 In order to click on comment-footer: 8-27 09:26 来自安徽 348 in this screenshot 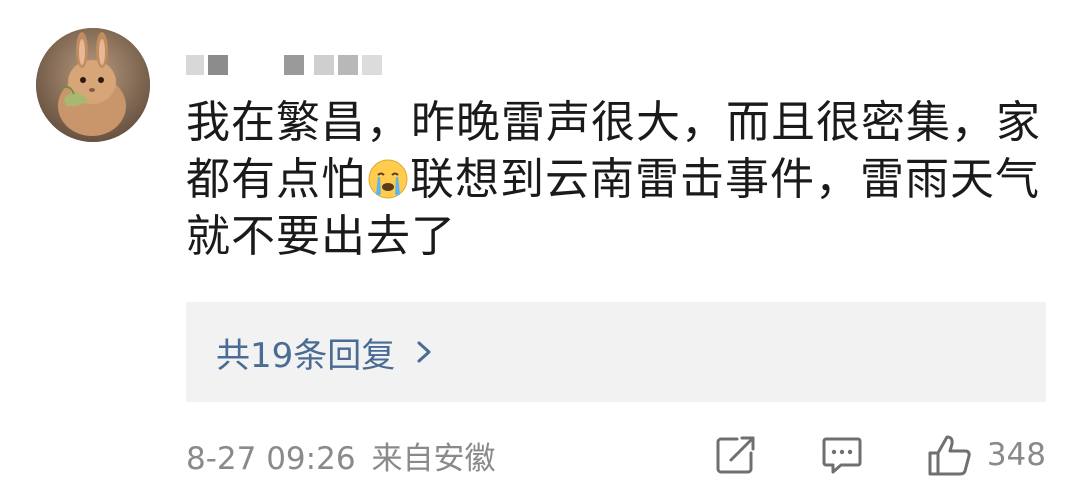, I will do `click(616, 455)`.